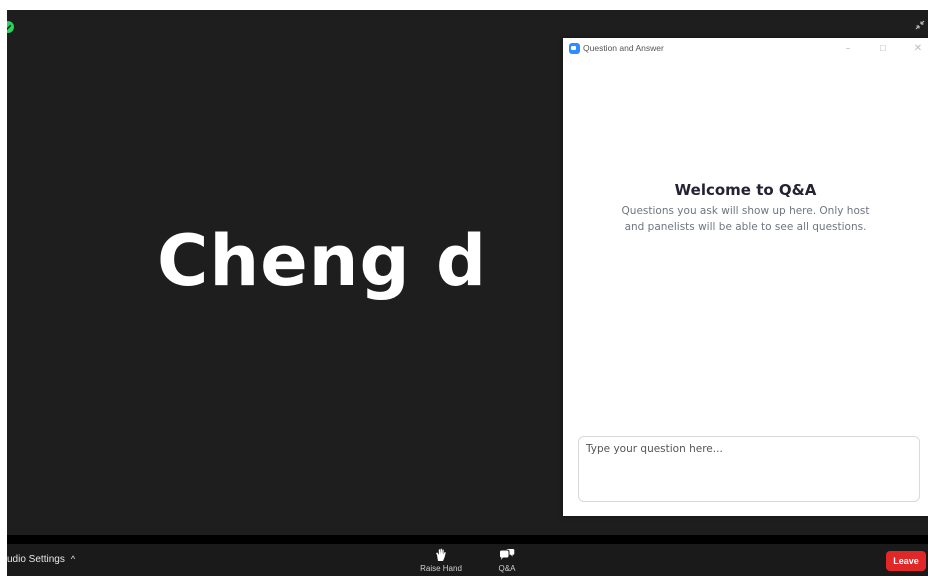 This screenshot has height=576, width=928. What do you see at coordinates (441, 554) in the screenshot?
I see `raise-hand-icon` at bounding box center [441, 554].